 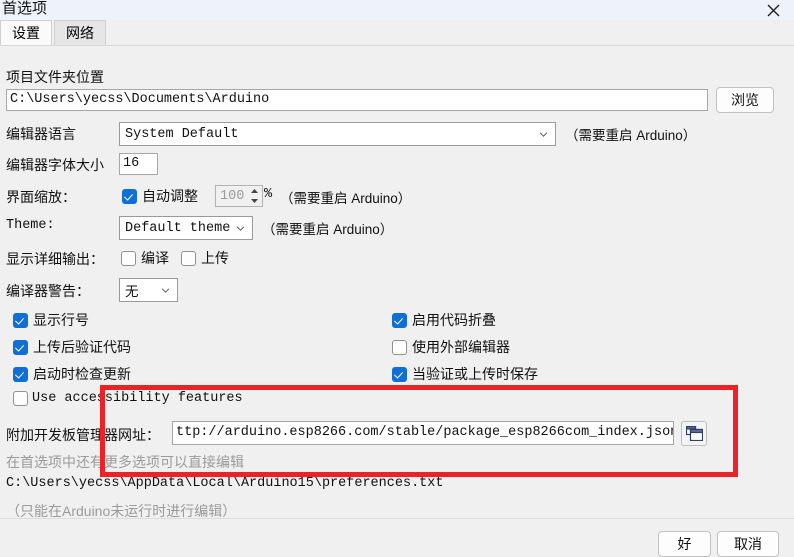 I want to click on board-manager-urls-label-row: 附加开发板管理器网址：, so click(x=83, y=435).